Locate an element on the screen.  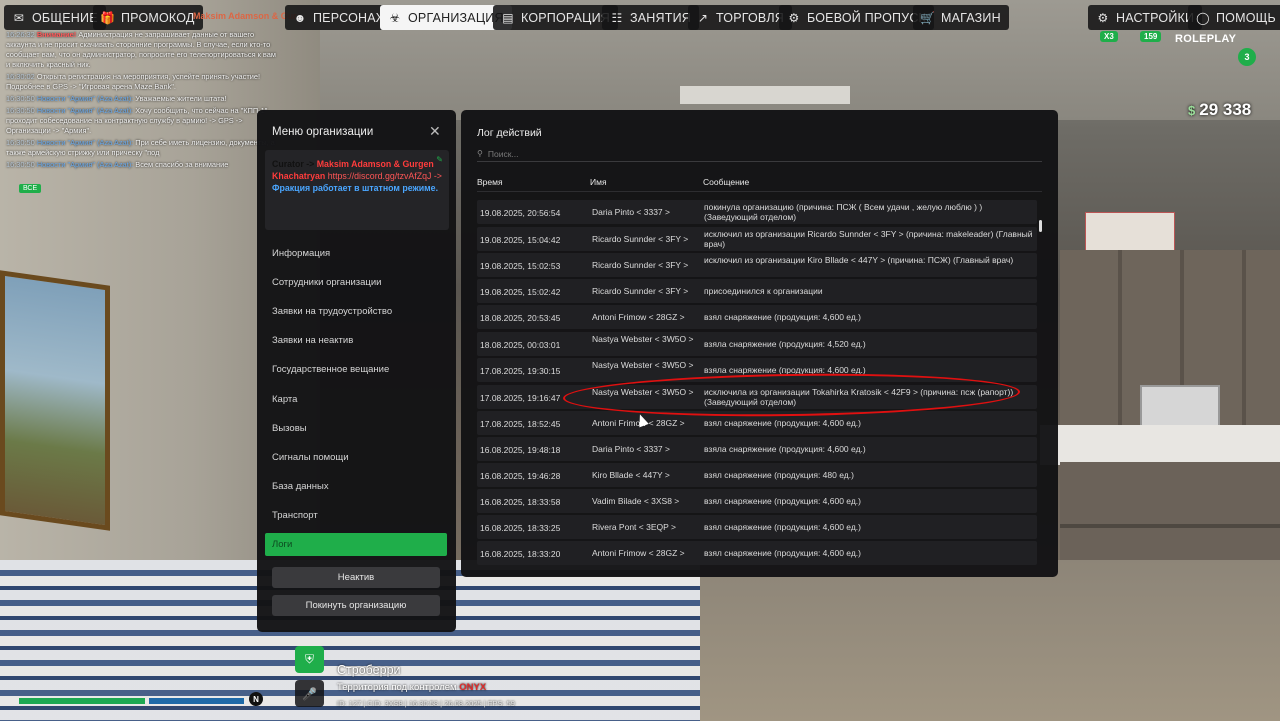
shield-icon: ⛨ is located at coordinates (309, 659).